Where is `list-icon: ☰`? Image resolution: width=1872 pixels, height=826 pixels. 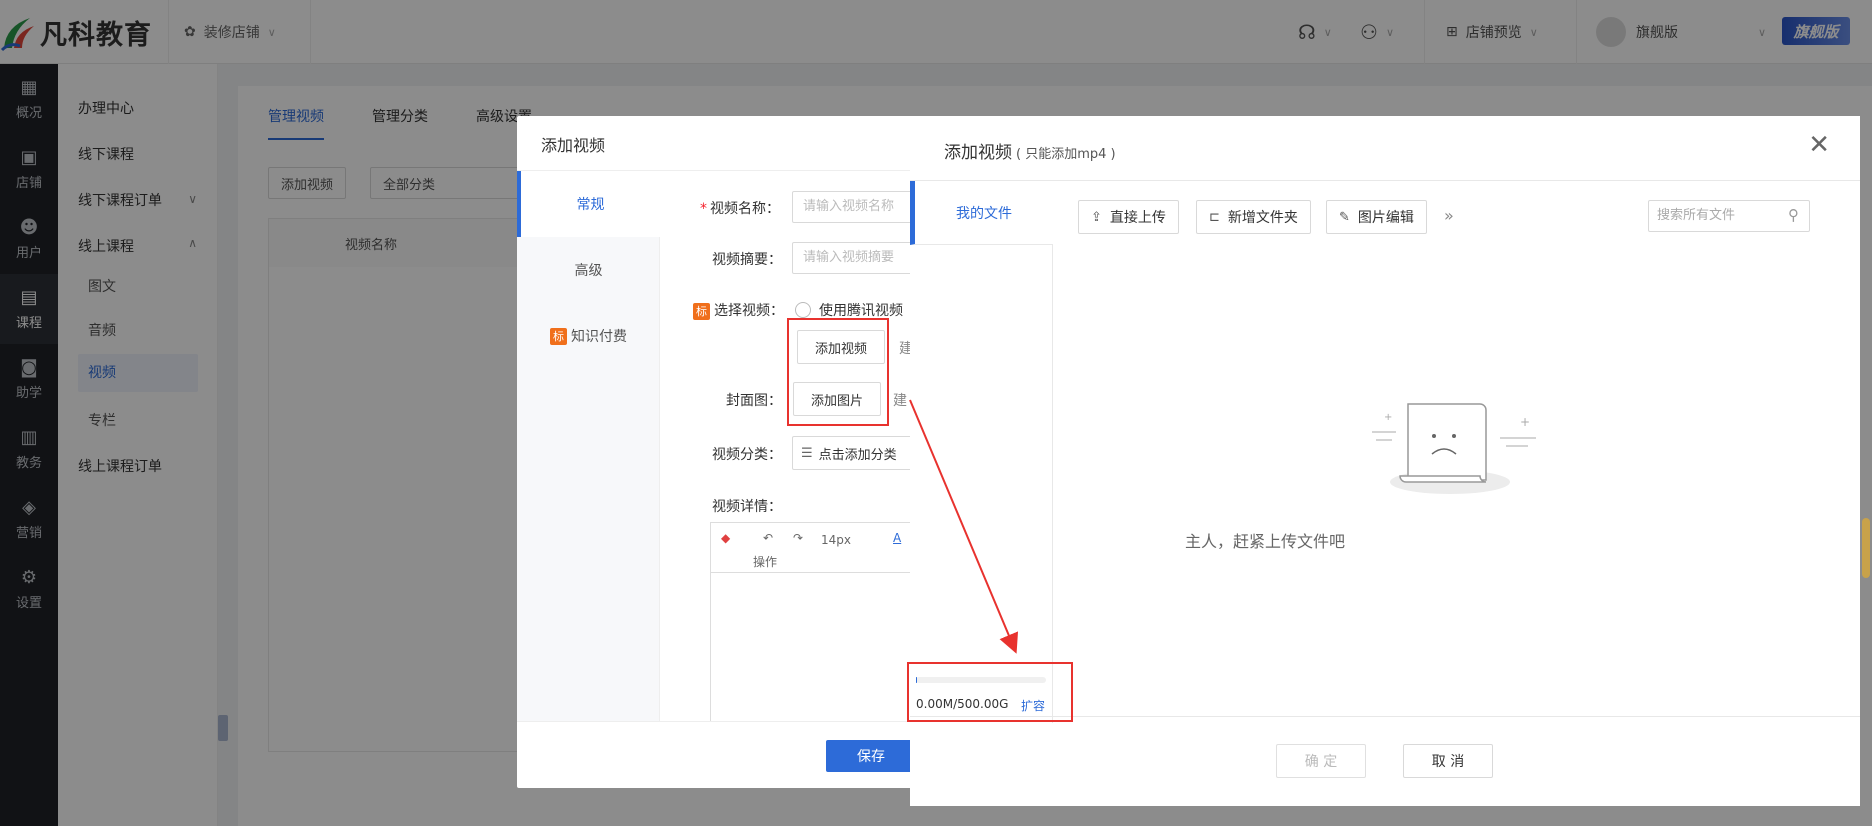 list-icon: ☰ is located at coordinates (807, 453).